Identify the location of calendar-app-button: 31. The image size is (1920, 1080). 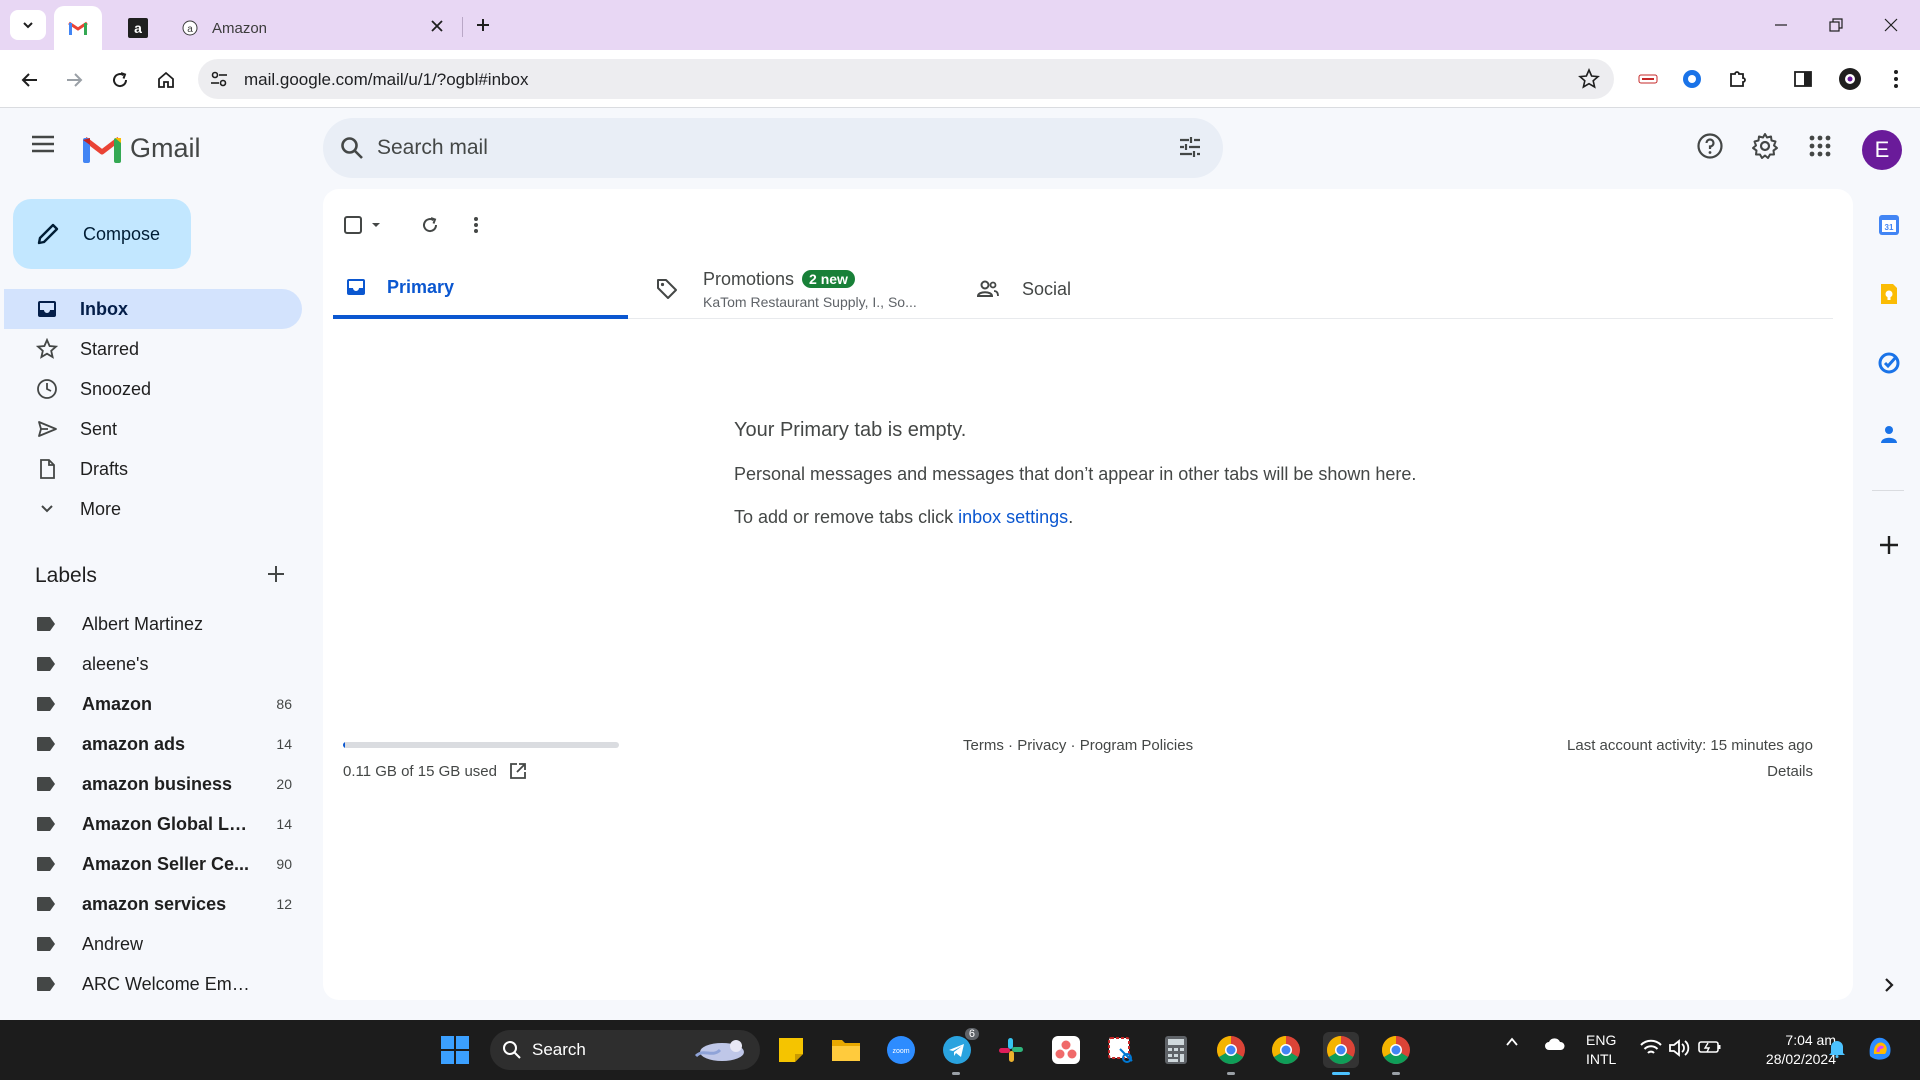
(1889, 225).